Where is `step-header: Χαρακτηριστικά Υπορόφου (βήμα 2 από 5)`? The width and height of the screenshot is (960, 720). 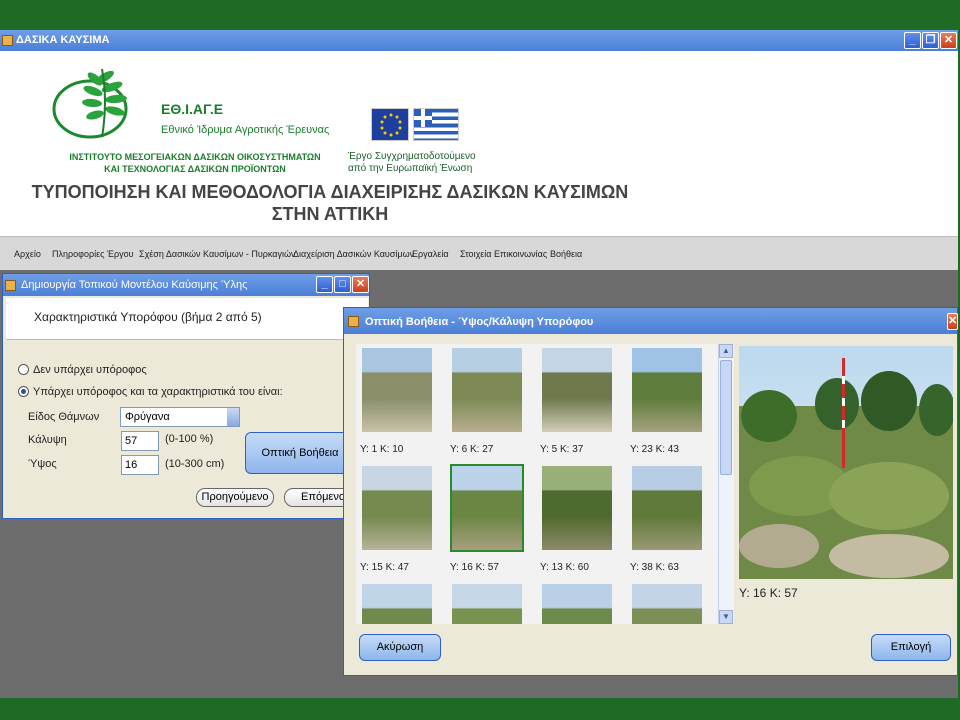 step-header: Χαρακτηριστικά Υπορόφου (βήμα 2 από 5) is located at coordinates (187, 319).